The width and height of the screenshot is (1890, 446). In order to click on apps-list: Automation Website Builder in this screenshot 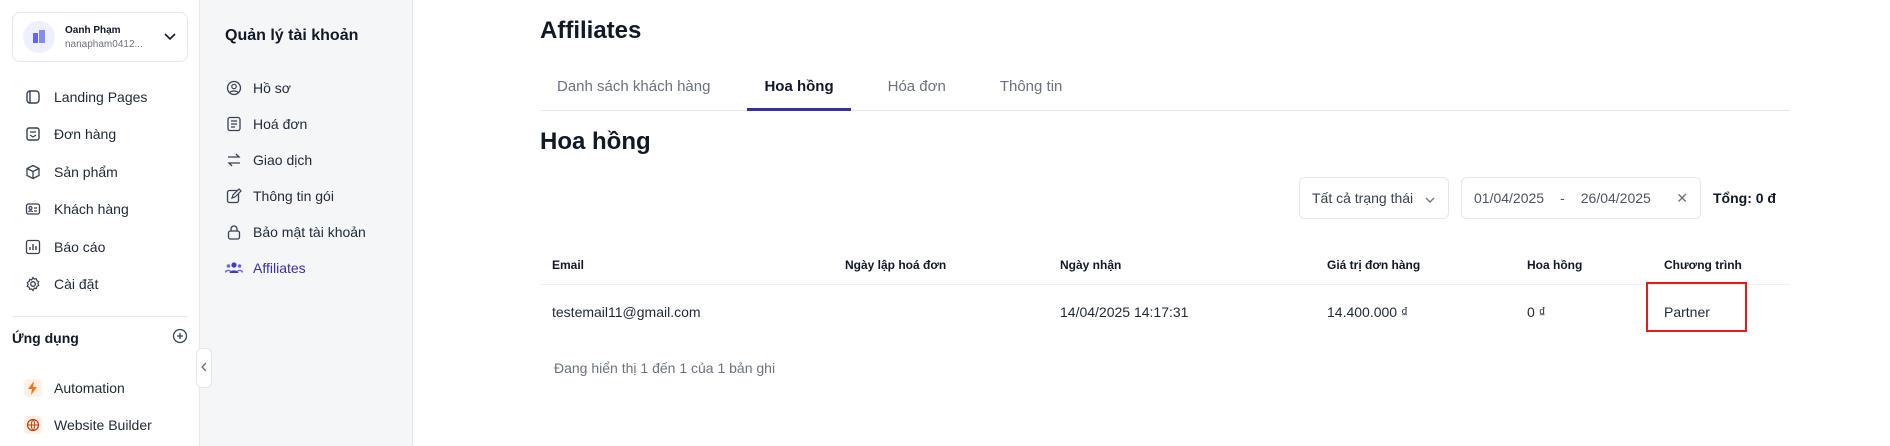, I will do `click(106, 406)`.